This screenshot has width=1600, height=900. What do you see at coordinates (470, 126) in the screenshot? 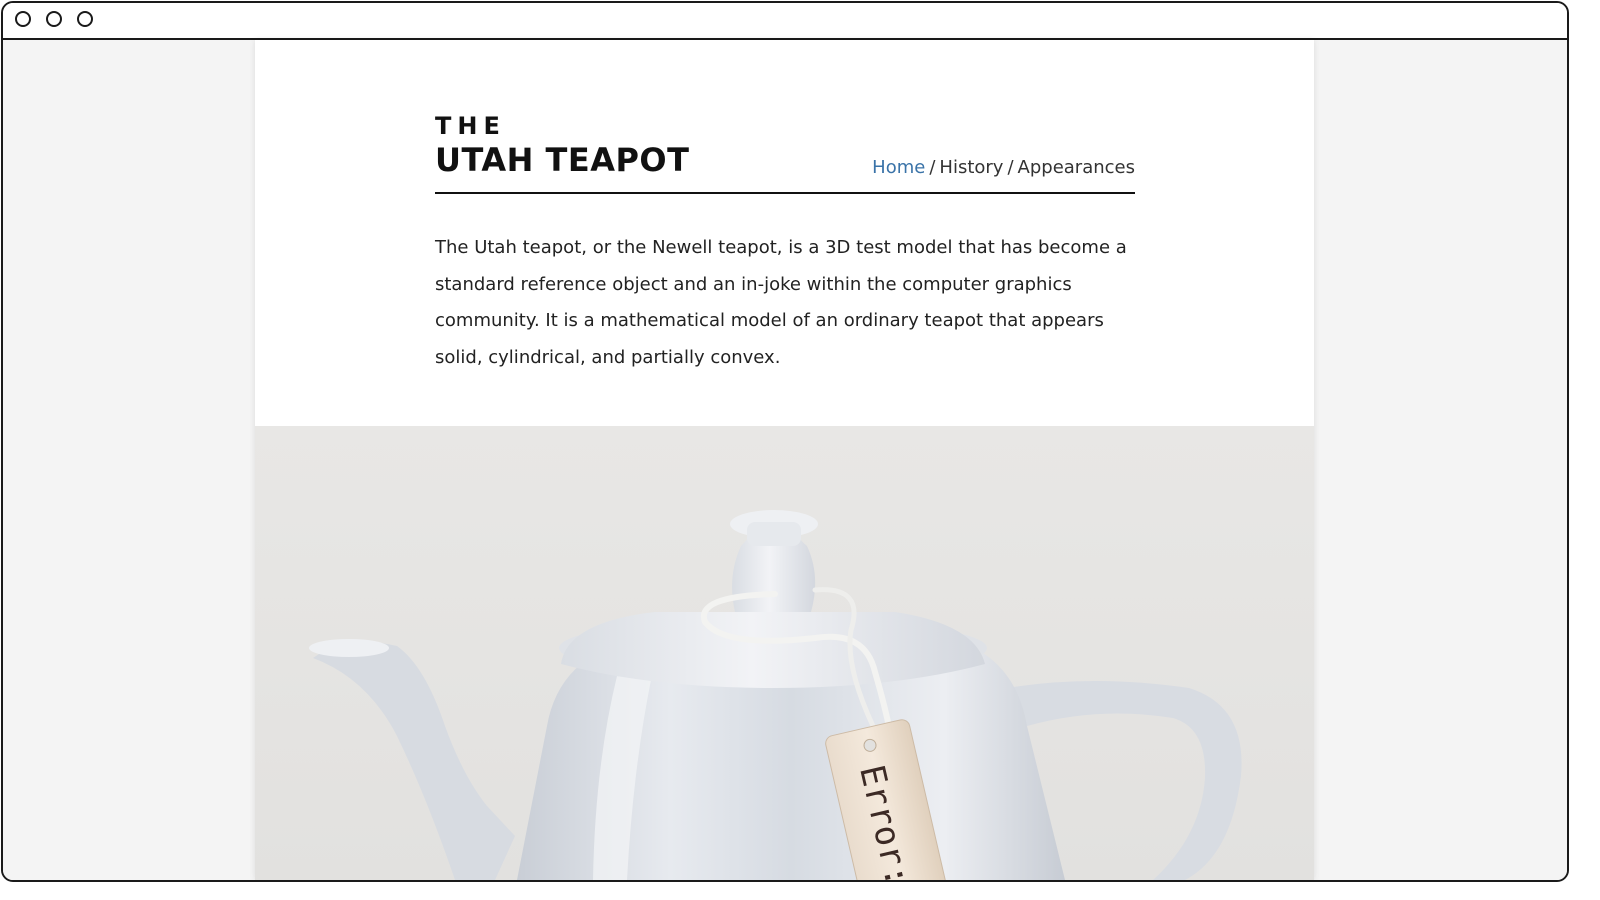
I see `logo-the: THE` at bounding box center [470, 126].